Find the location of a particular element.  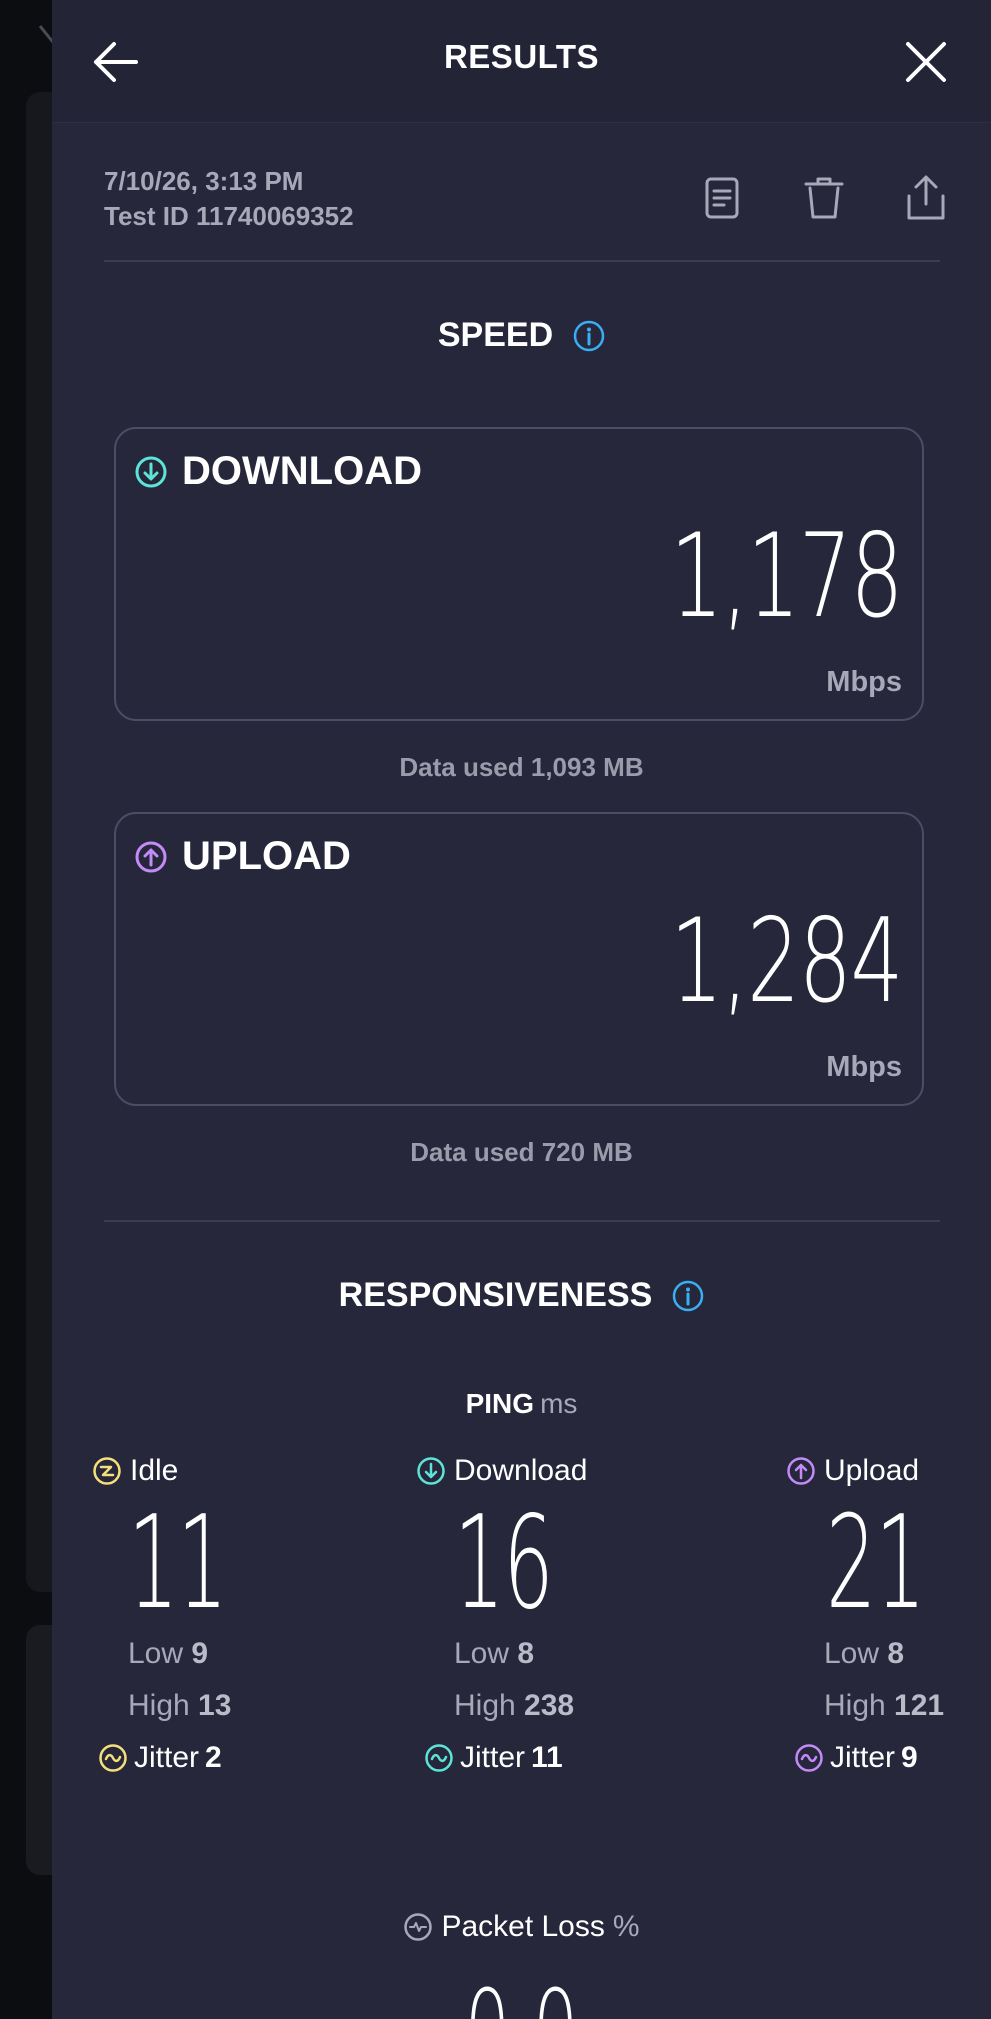

ping-idle-label: Idle is located at coordinates (154, 1470).